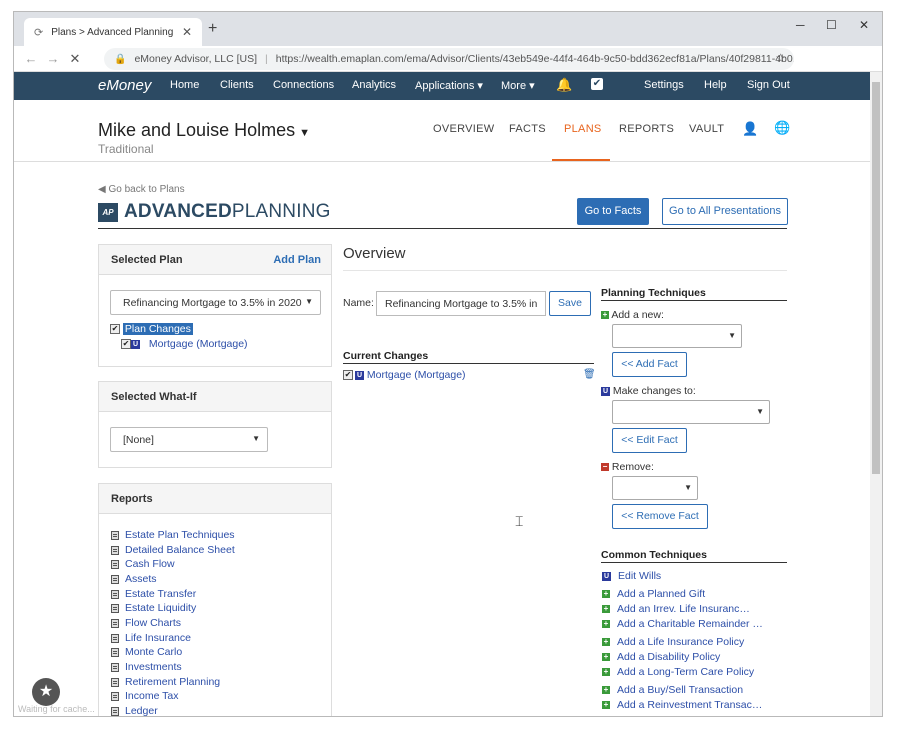  What do you see at coordinates (653, 594) in the screenshot?
I see `common-technique-link: + Add a Planned Gift` at bounding box center [653, 594].